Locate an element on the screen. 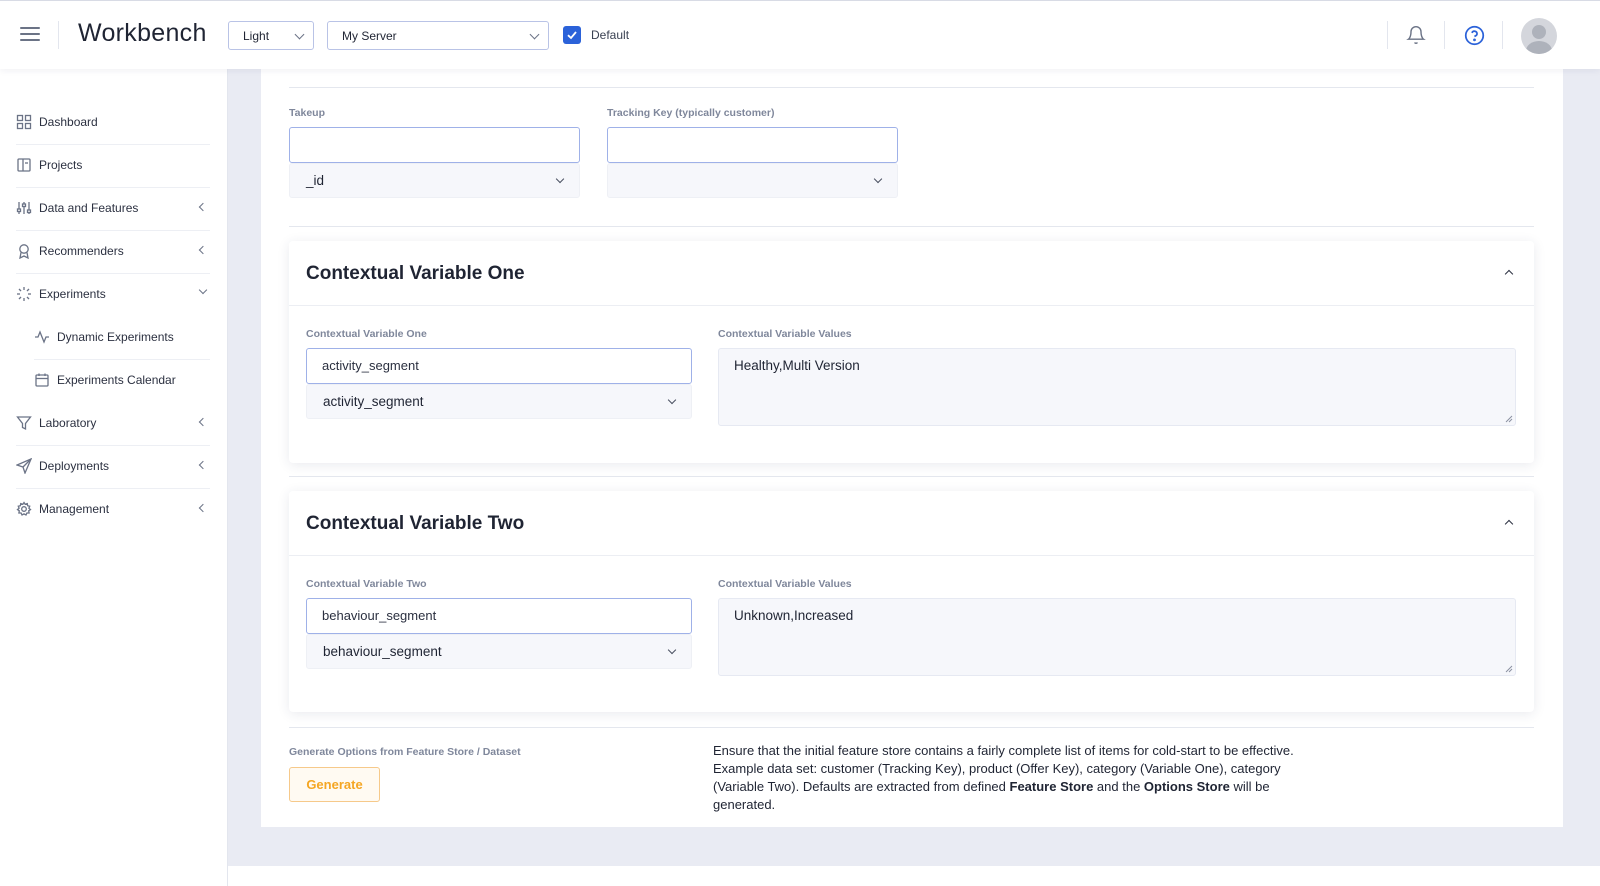 The height and width of the screenshot is (886, 1600). variable-two-label: Contextual Variable Two is located at coordinates (366, 584).